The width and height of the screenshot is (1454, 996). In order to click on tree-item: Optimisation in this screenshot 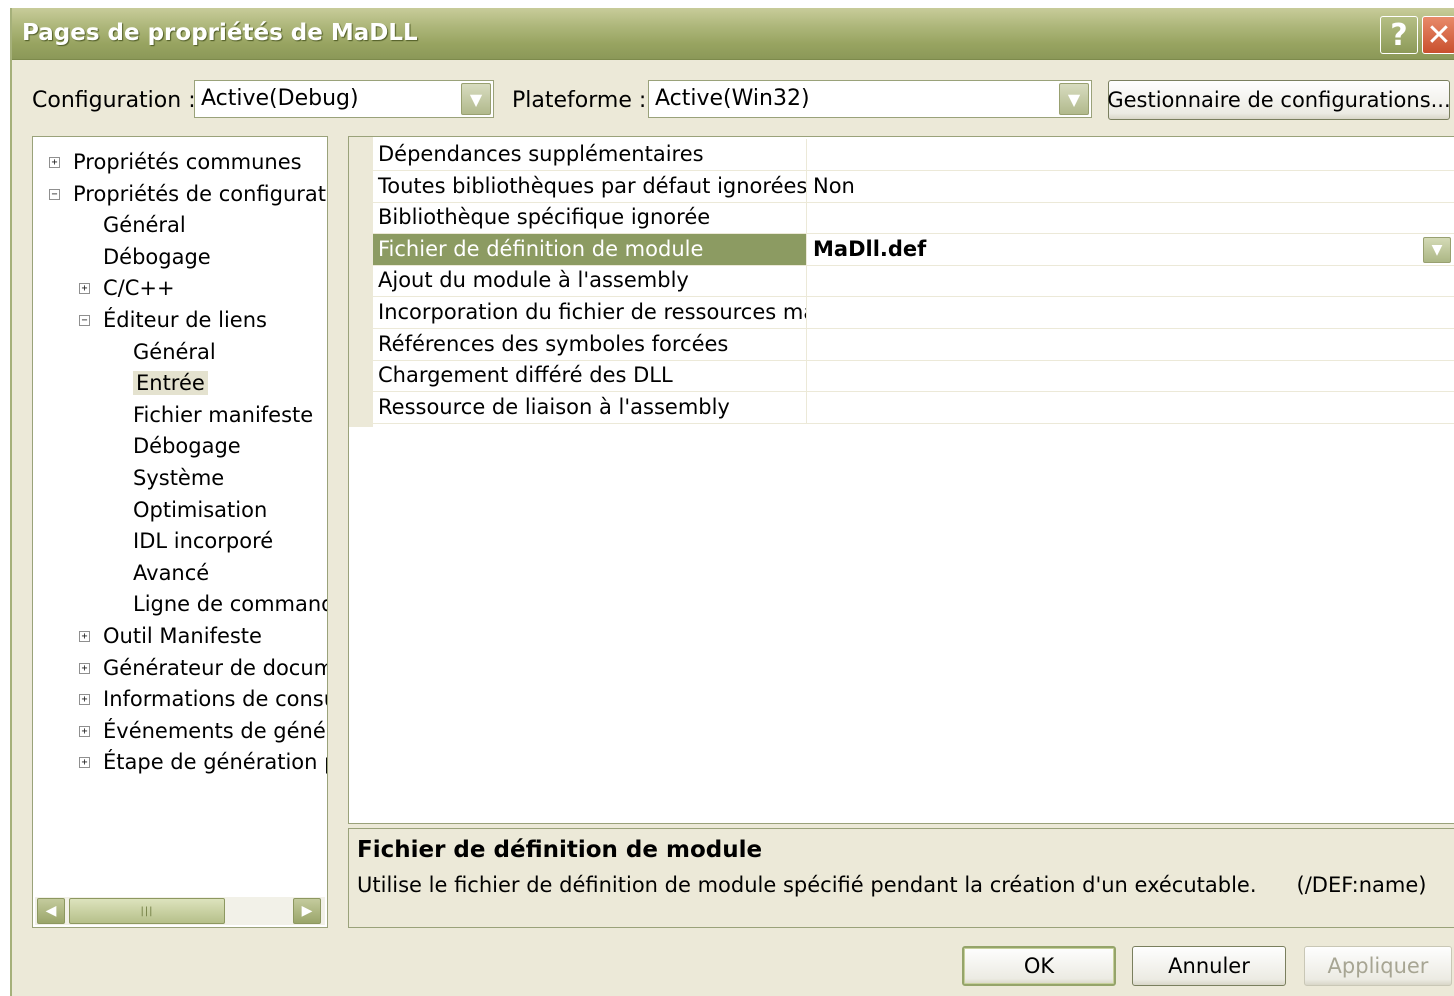, I will do `click(200, 510)`.